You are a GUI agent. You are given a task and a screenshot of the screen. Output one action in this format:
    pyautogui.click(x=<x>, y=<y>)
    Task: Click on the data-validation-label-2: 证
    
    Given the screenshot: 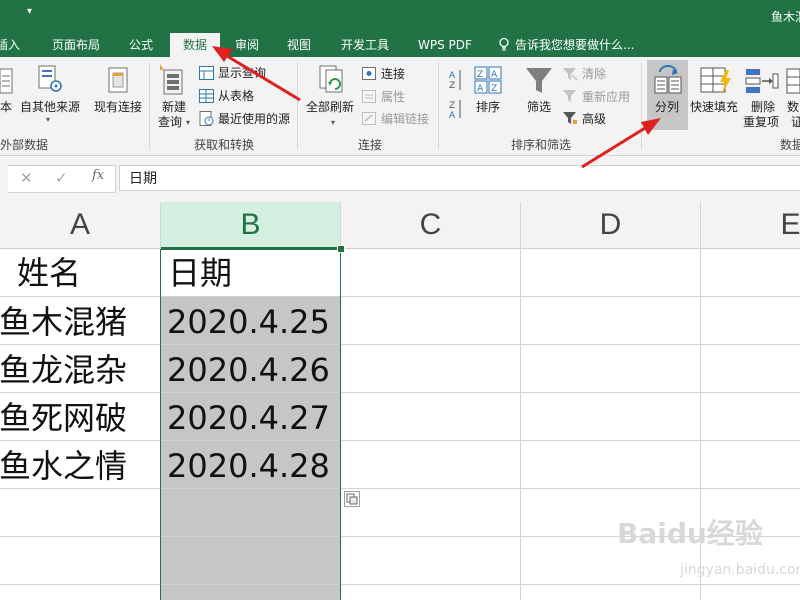 What is the action you would take?
    pyautogui.click(x=795, y=122)
    